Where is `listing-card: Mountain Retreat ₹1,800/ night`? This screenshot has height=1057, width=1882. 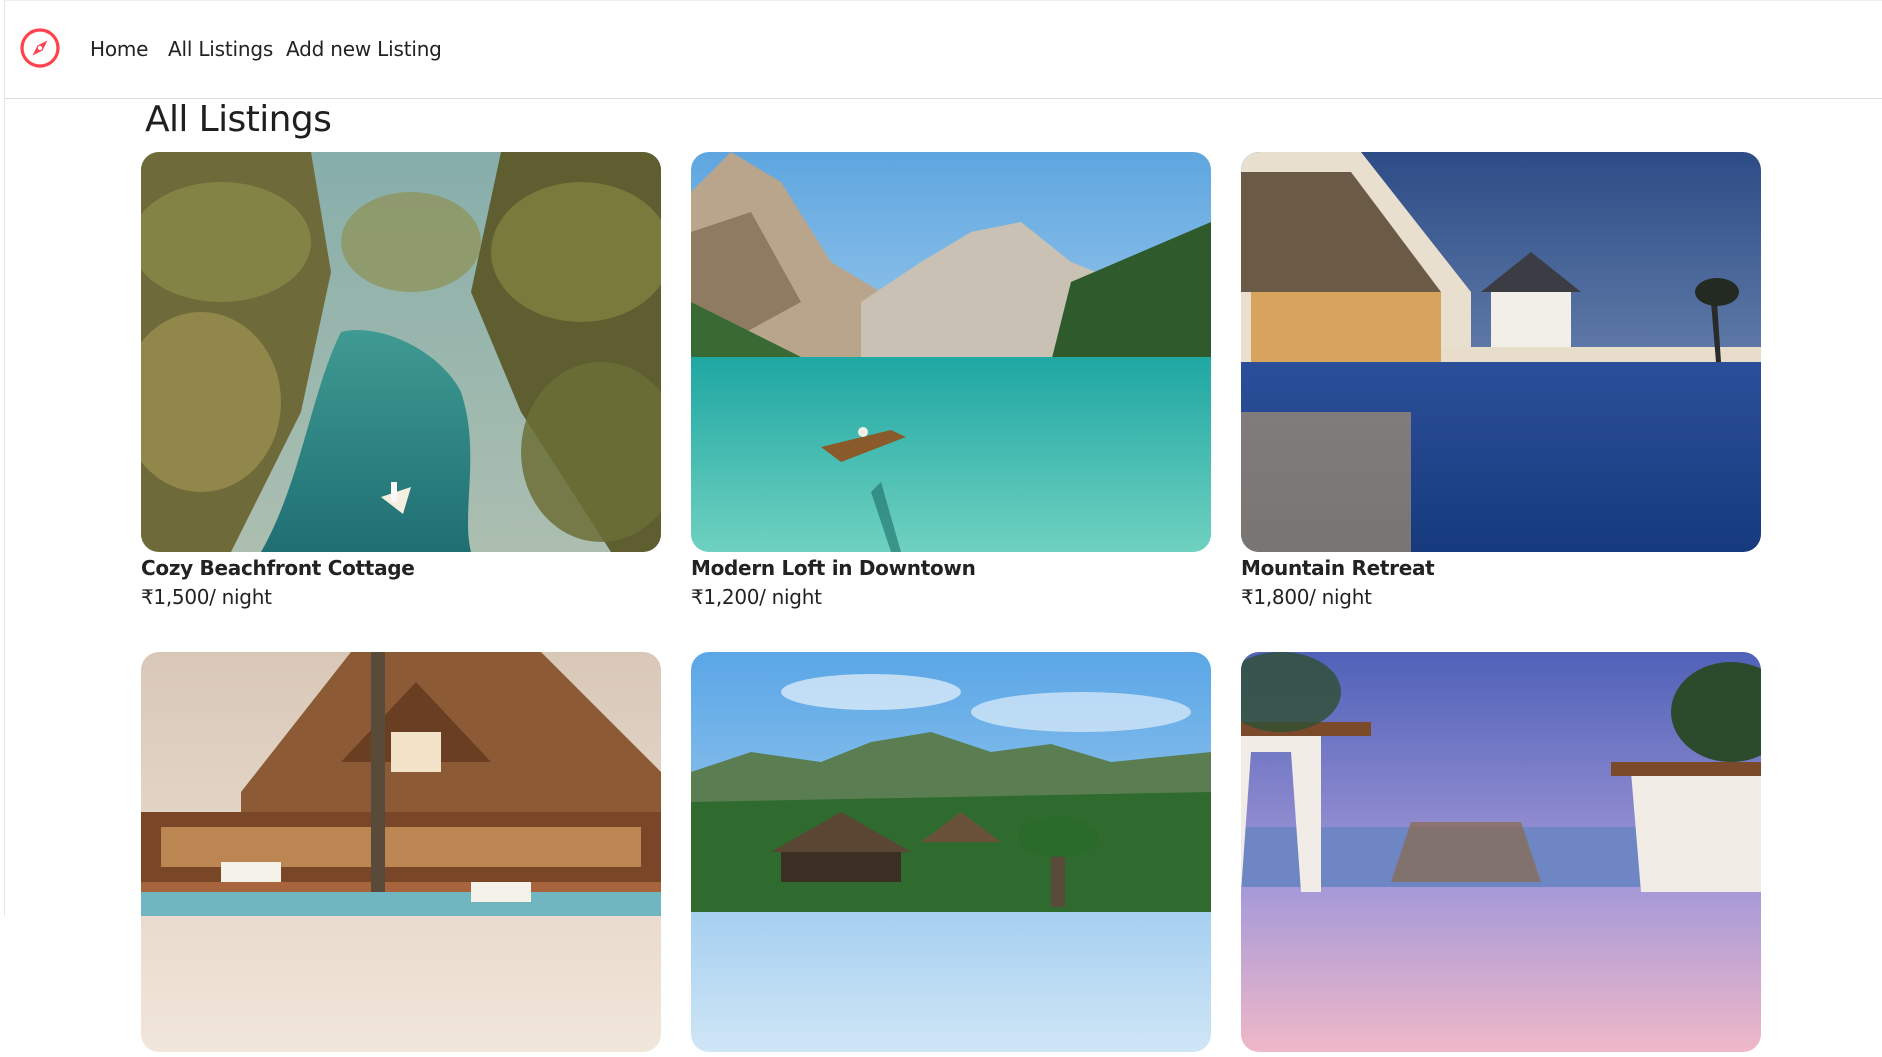 listing-card: Mountain Retreat ₹1,800/ night is located at coordinates (1501, 380).